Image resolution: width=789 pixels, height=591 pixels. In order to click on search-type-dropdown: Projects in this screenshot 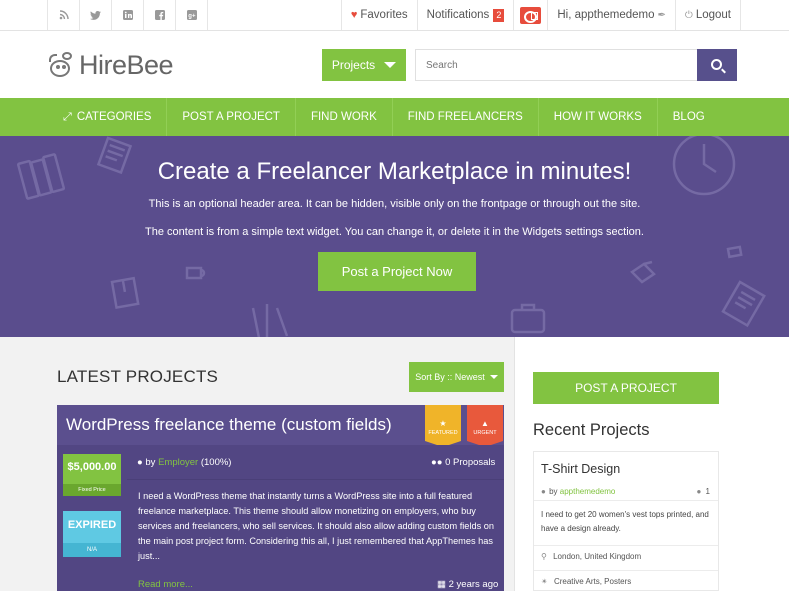, I will do `click(364, 65)`.